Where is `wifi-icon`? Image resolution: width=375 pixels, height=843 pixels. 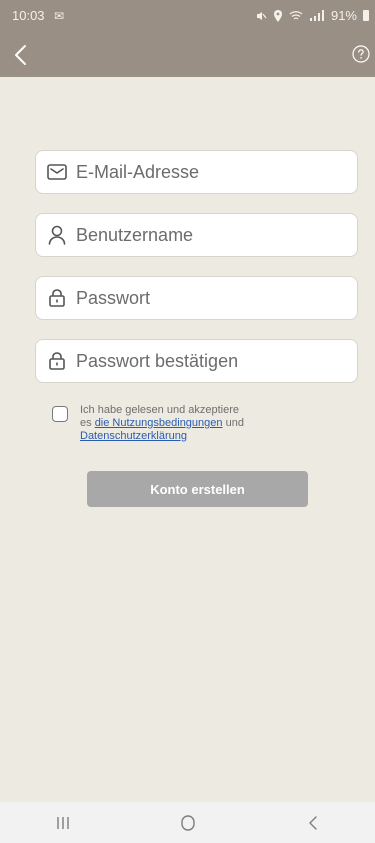 wifi-icon is located at coordinates (296, 14).